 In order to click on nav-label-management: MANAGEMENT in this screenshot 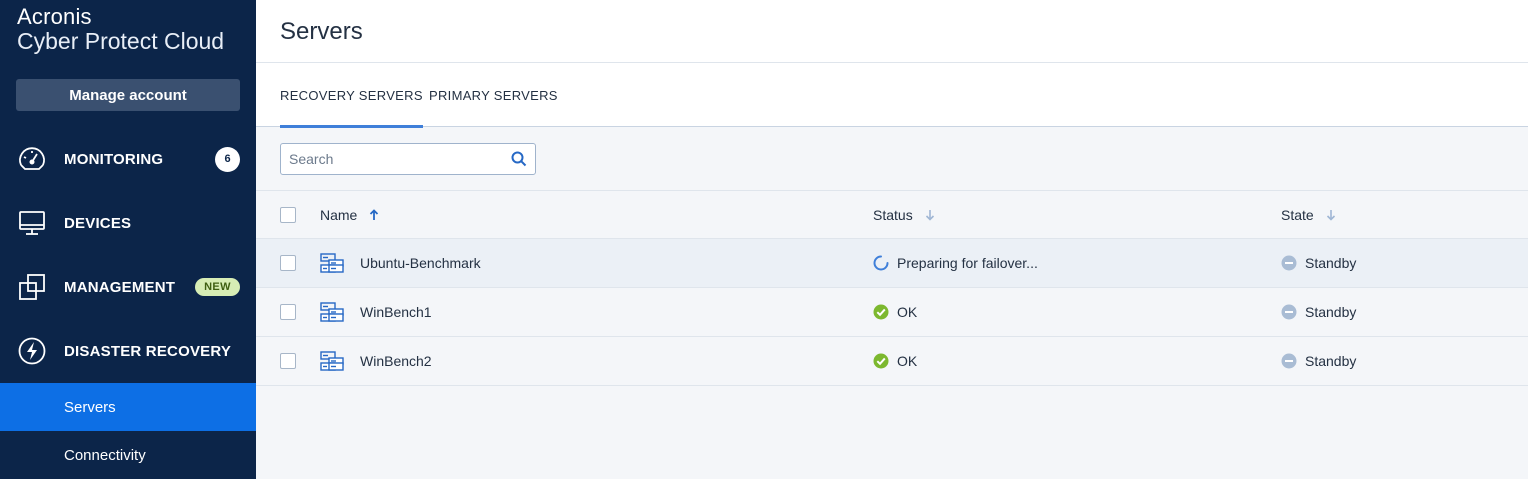, I will do `click(120, 287)`.